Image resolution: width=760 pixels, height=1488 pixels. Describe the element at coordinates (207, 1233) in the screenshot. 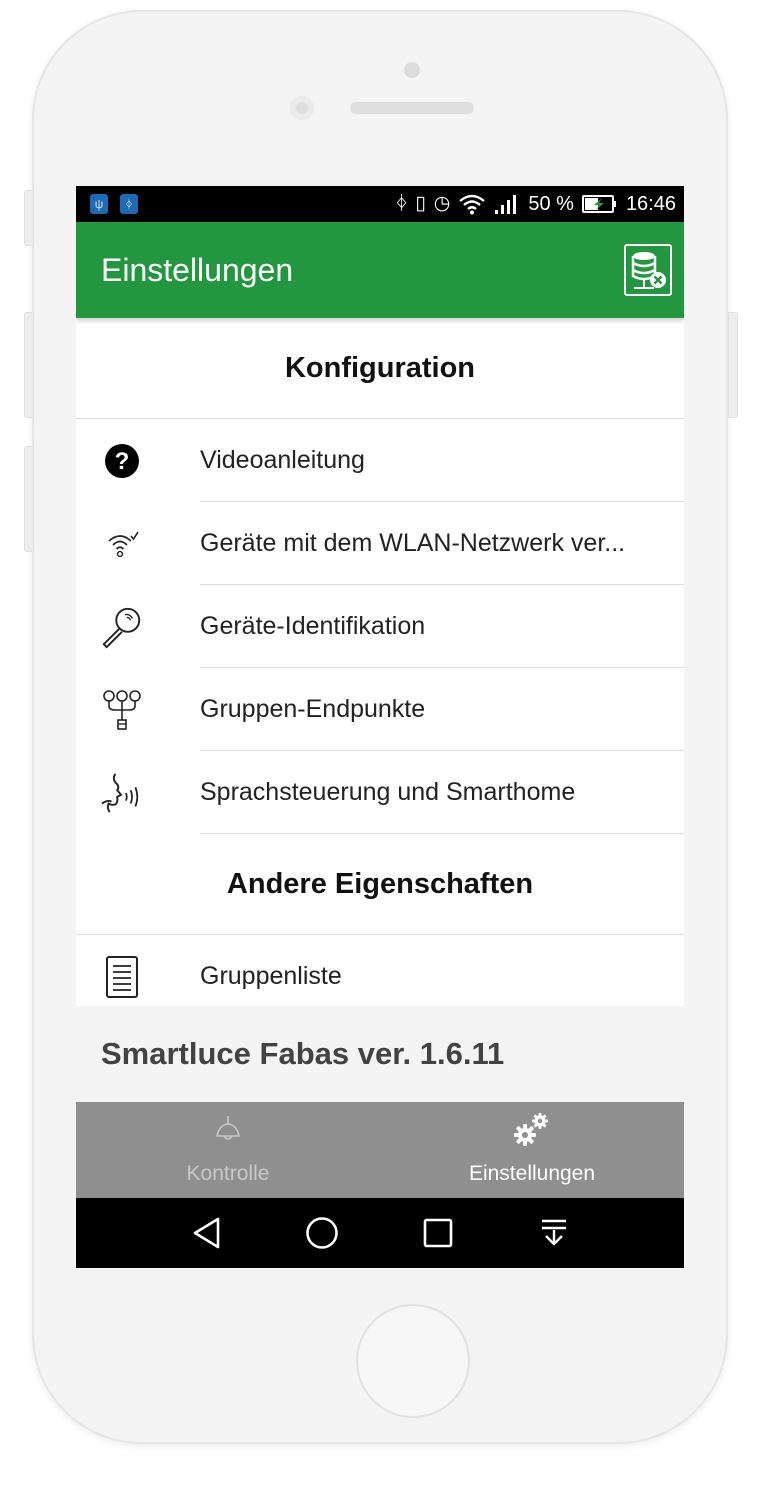

I see `back-icon` at that location.